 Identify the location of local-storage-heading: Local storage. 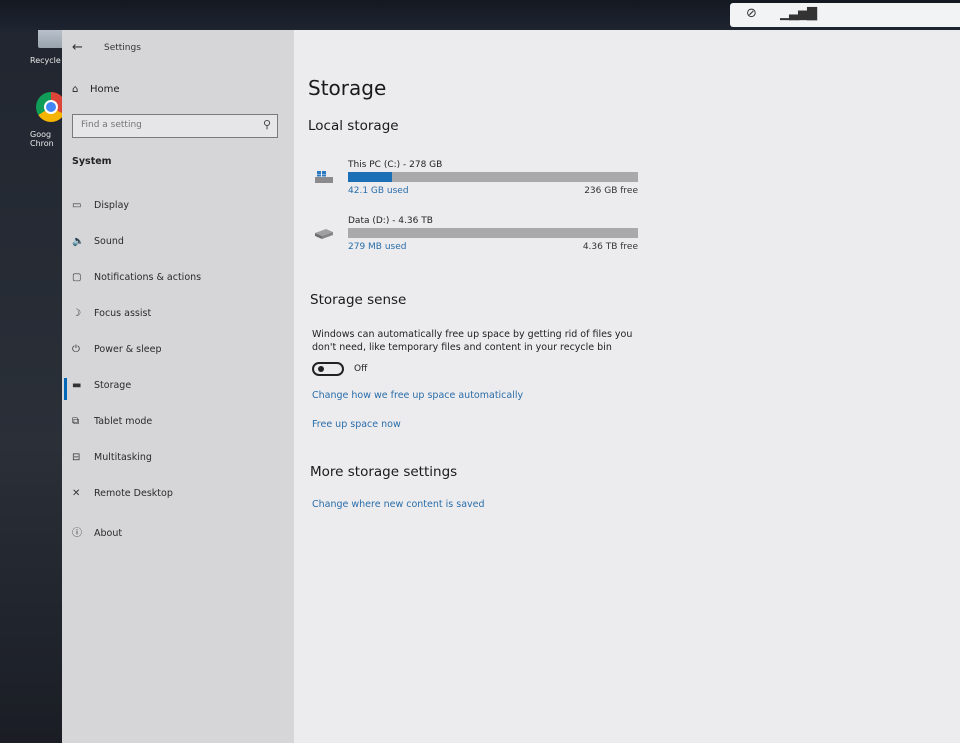
(353, 126).